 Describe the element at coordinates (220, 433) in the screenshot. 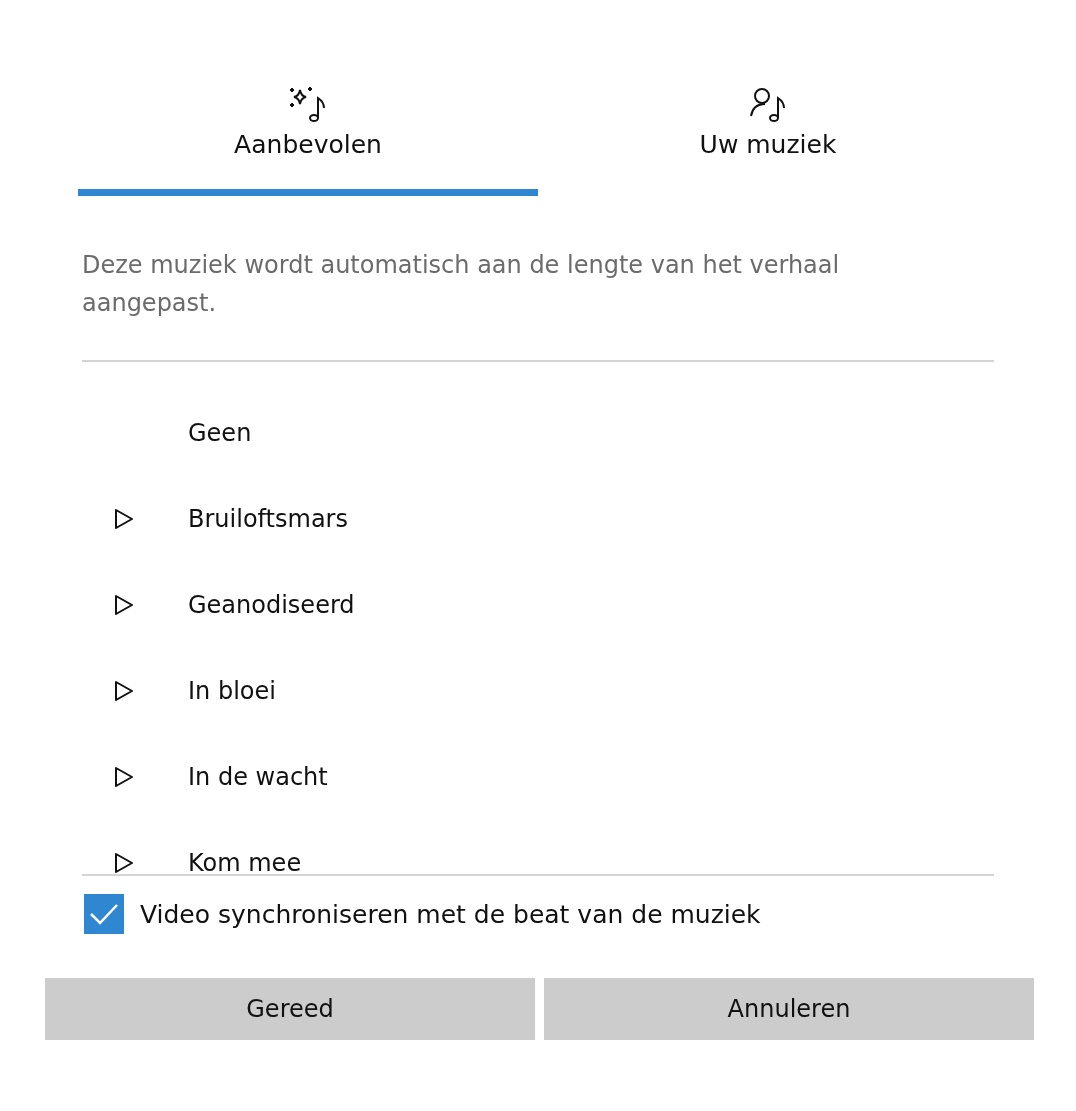

I see `track-title: Geen` at that location.